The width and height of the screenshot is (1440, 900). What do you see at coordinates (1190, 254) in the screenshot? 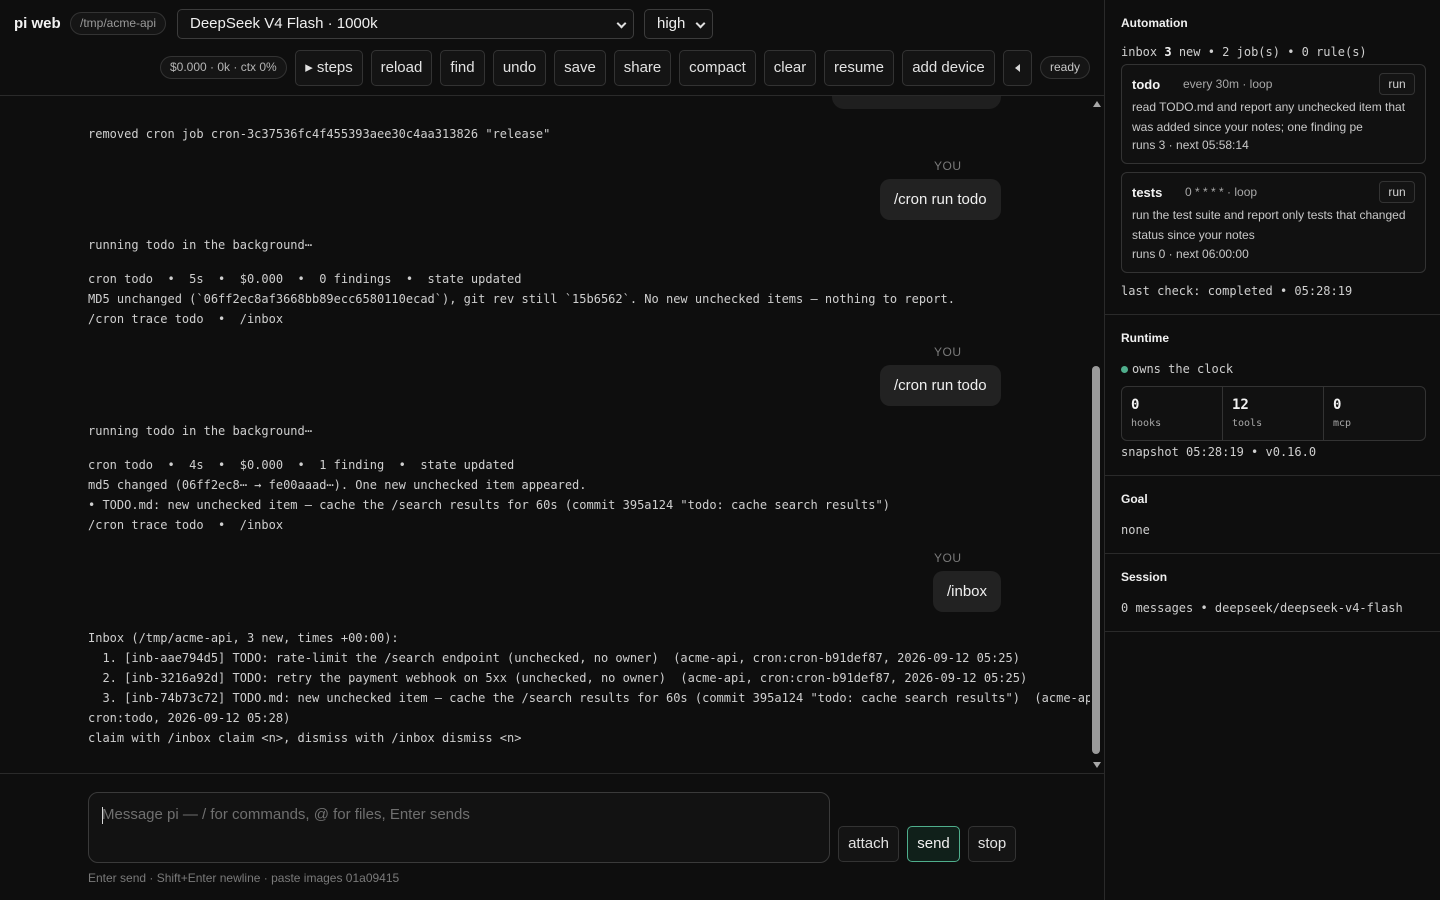
I see `job-runs: runs 0 · next 06:00:00` at bounding box center [1190, 254].